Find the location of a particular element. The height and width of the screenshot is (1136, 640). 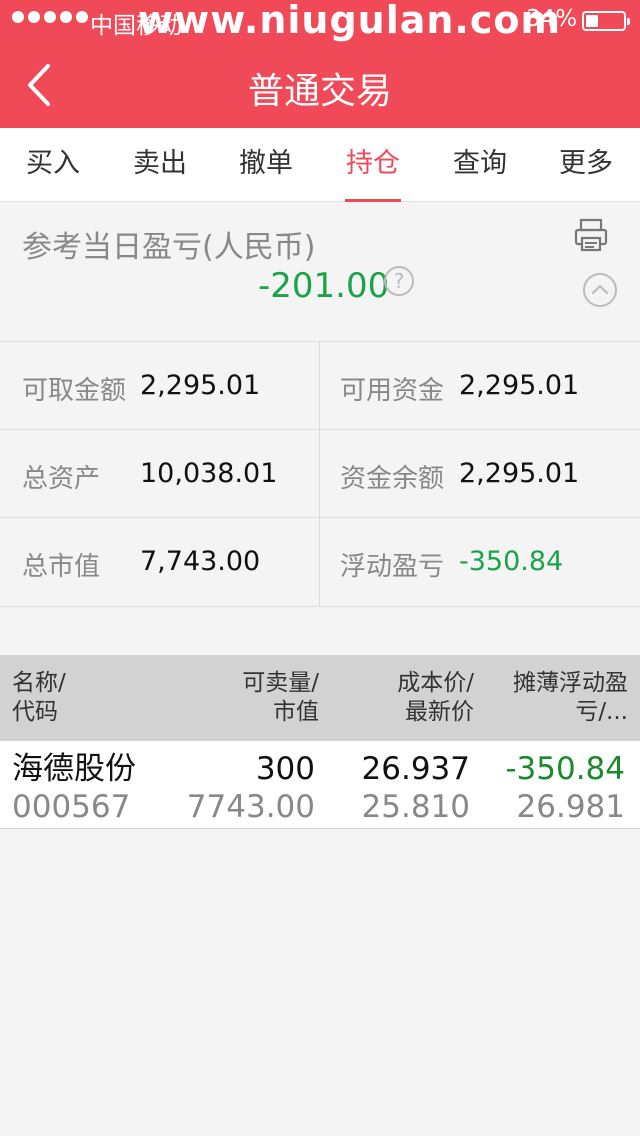

market-value-value: 7,743.00 is located at coordinates (200, 561).